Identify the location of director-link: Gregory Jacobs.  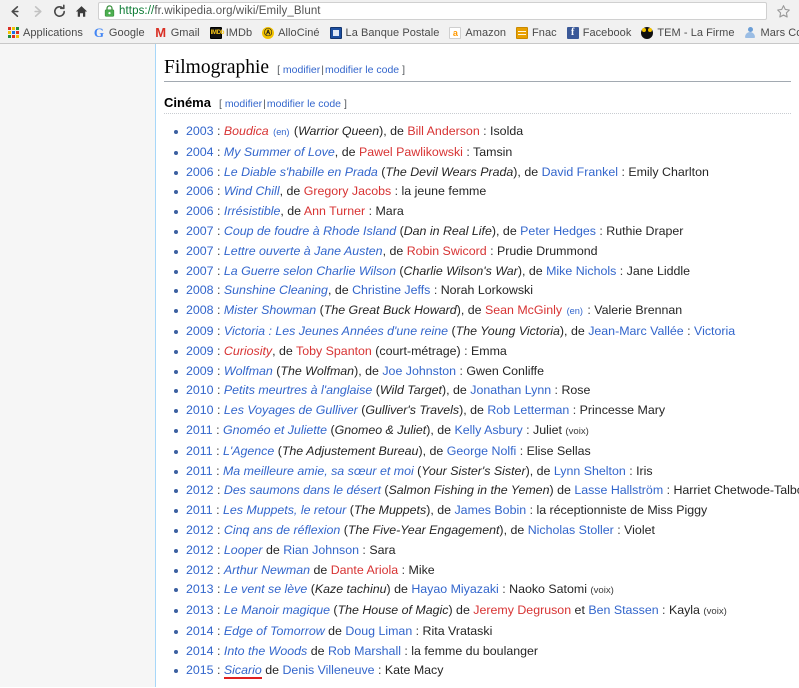
(347, 191).